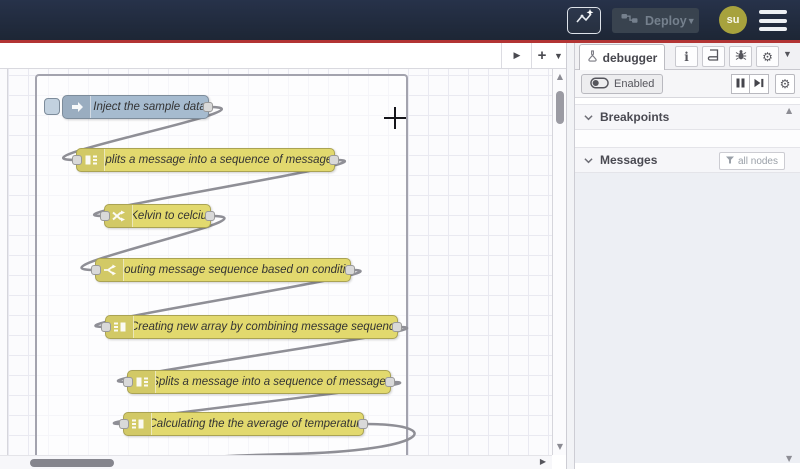  I want to click on info-icon: i, so click(686, 56).